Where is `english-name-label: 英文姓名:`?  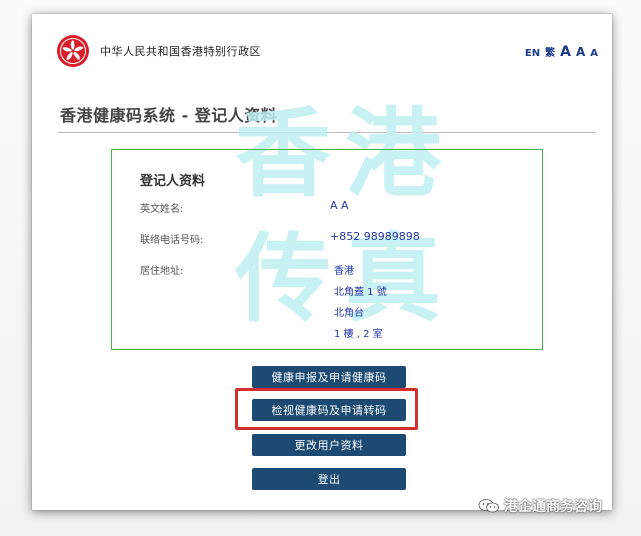 english-name-label: 英文姓名: is located at coordinates (162, 209).